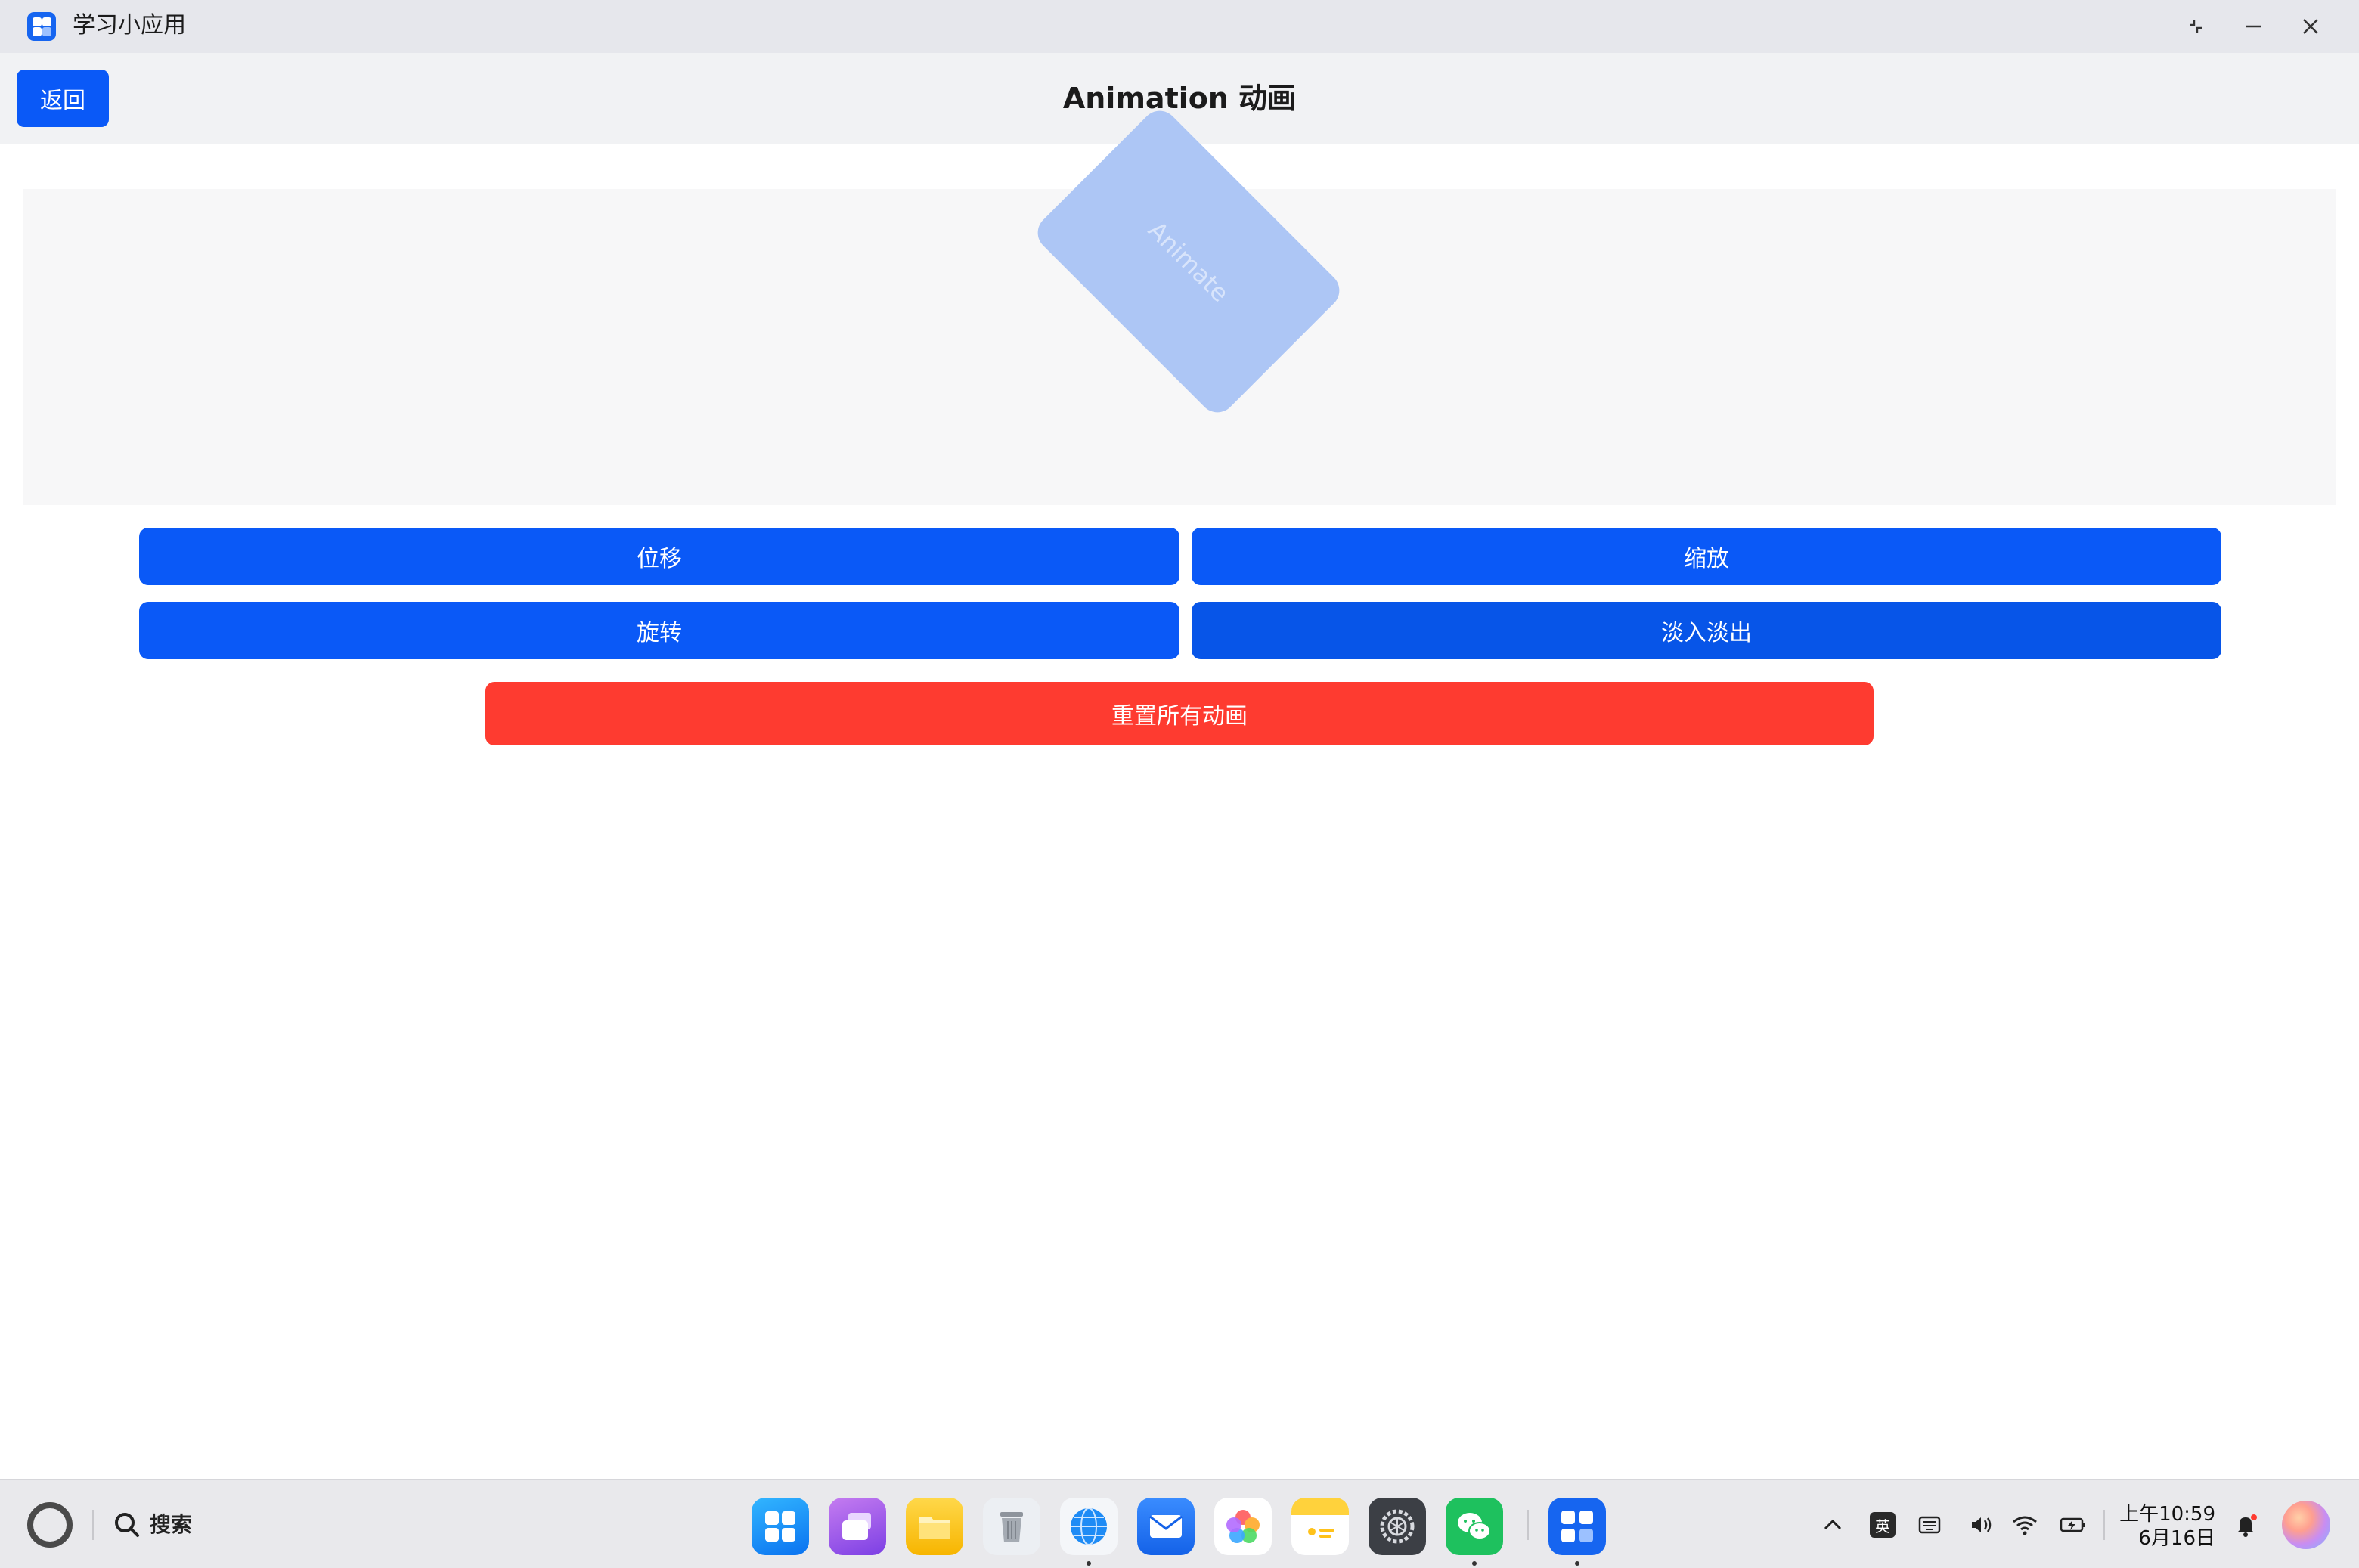 The width and height of the screenshot is (2359, 1568). I want to click on multitask-icon, so click(857, 1526).